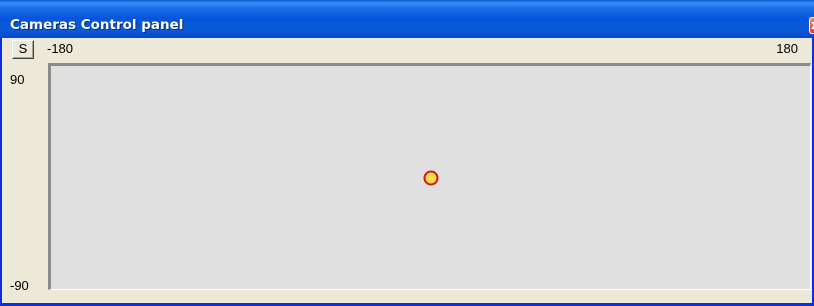  What do you see at coordinates (17, 79) in the screenshot?
I see `y-axis-max-label: 90` at bounding box center [17, 79].